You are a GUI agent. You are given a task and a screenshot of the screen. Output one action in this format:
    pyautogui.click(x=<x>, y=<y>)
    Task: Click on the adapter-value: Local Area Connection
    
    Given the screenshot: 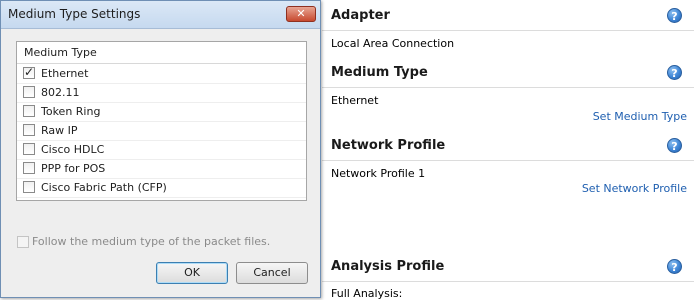 What is the action you would take?
    pyautogui.click(x=393, y=43)
    